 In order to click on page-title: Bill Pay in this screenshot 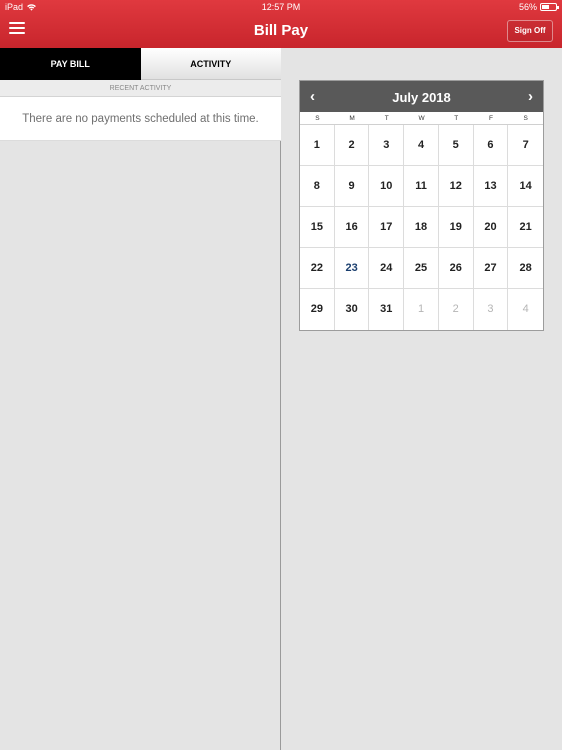, I will do `click(281, 30)`.